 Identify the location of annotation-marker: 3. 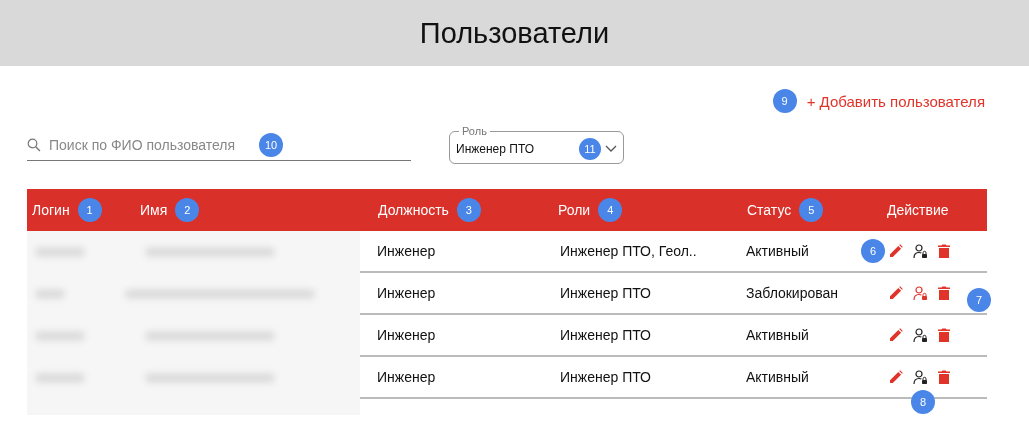
(468, 210).